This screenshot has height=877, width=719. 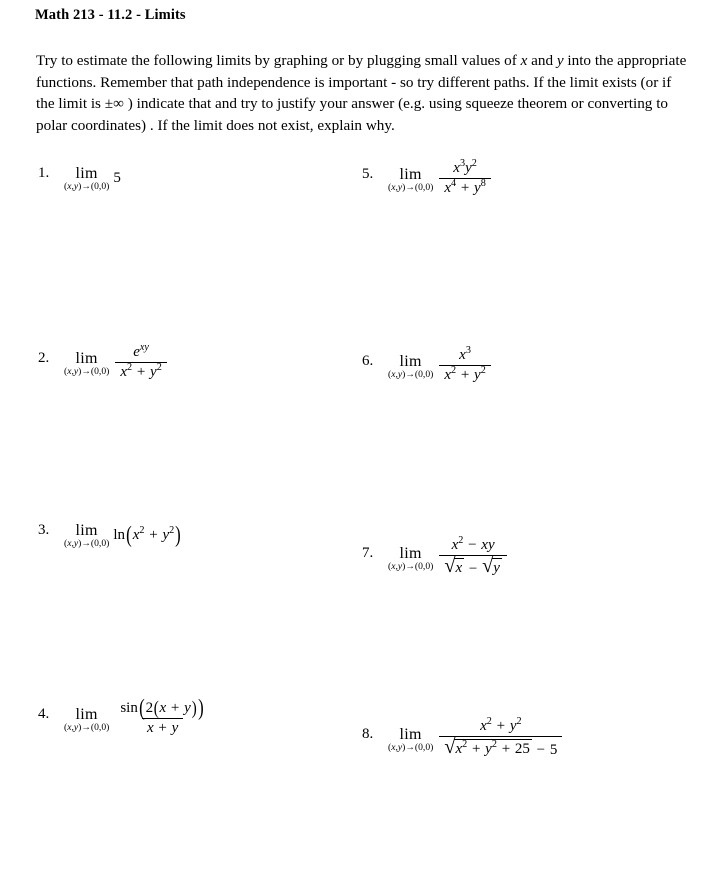 What do you see at coordinates (368, 733) in the screenshot?
I see `problem-8-number: 8.` at bounding box center [368, 733].